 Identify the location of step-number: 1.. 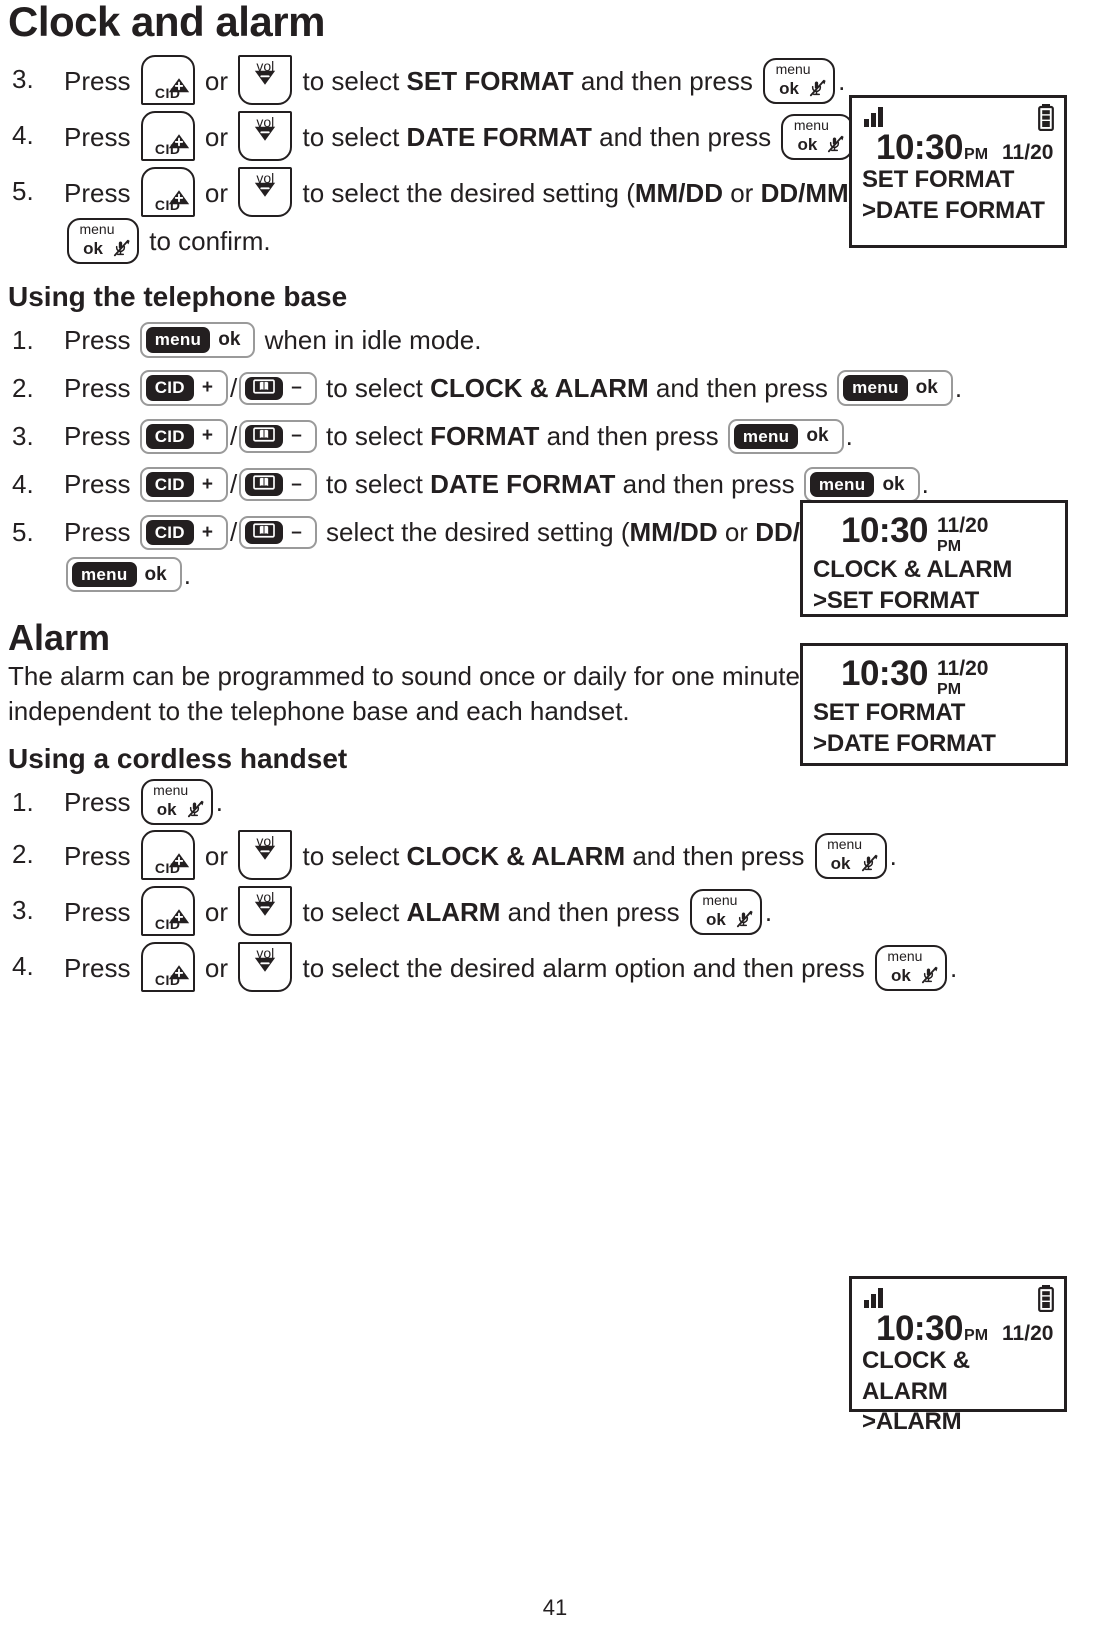
(23, 340).